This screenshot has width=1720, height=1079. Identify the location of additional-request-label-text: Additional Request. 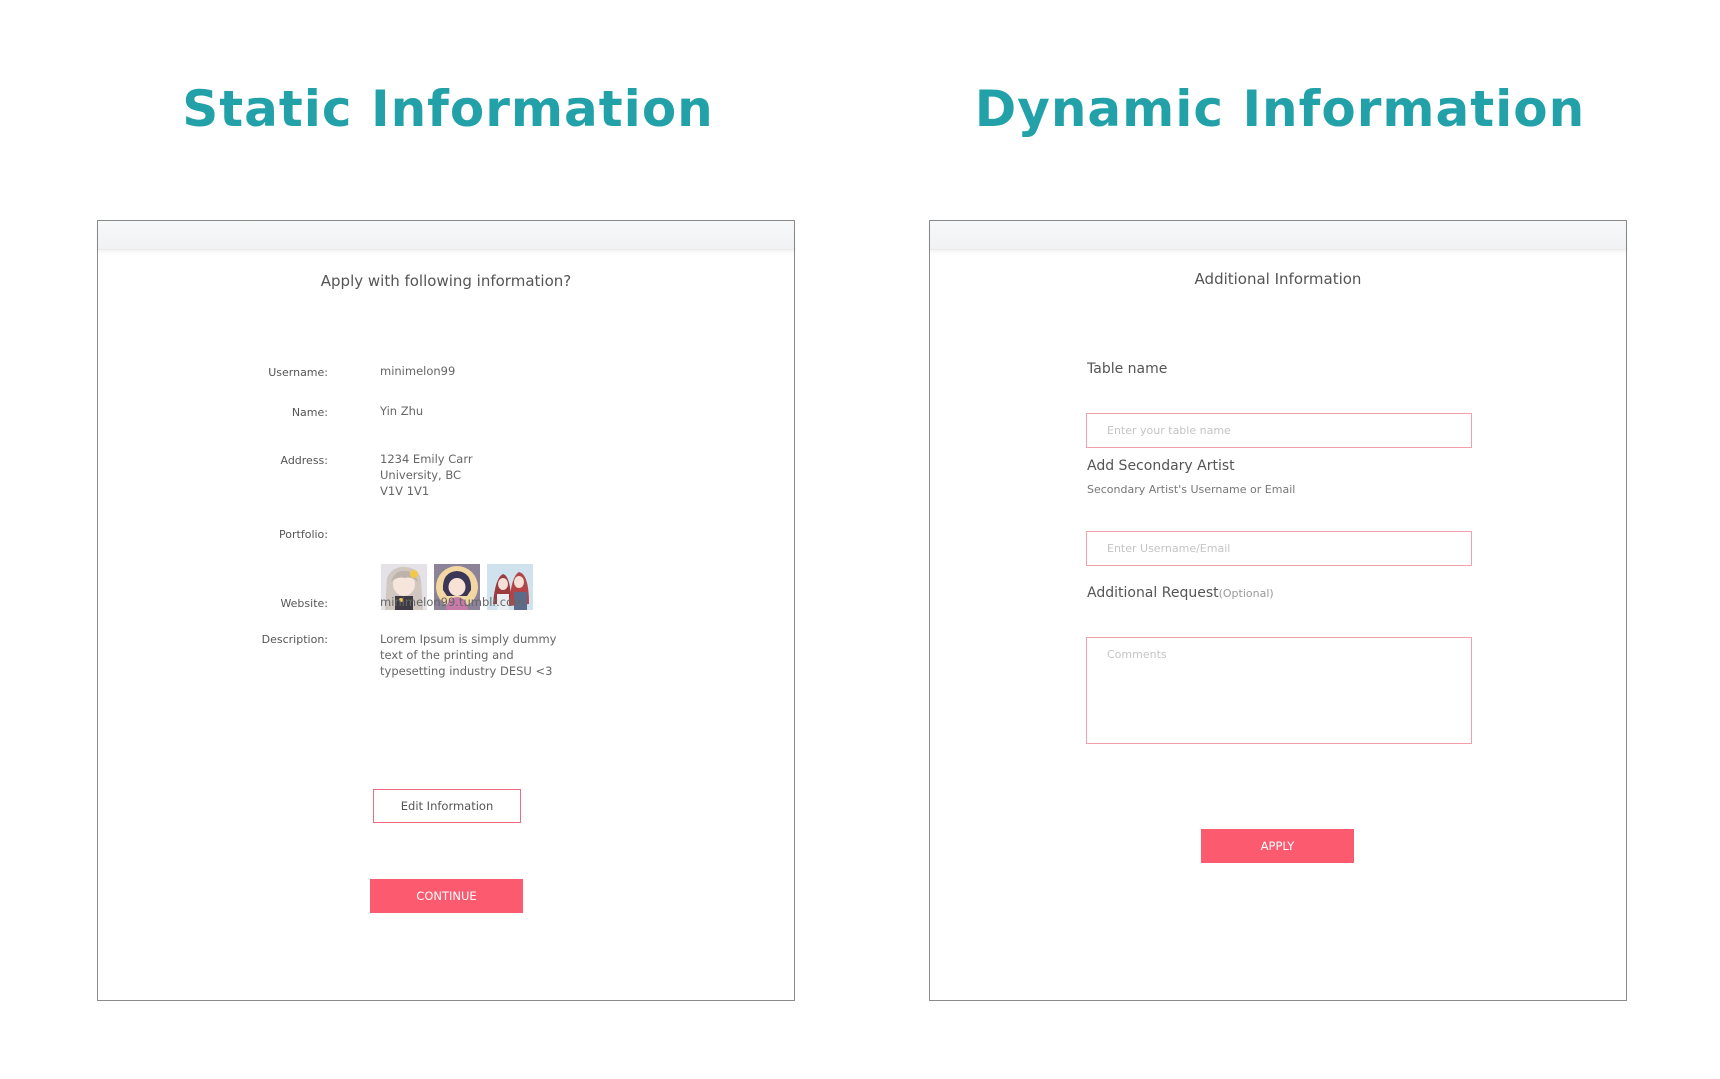
(1153, 593).